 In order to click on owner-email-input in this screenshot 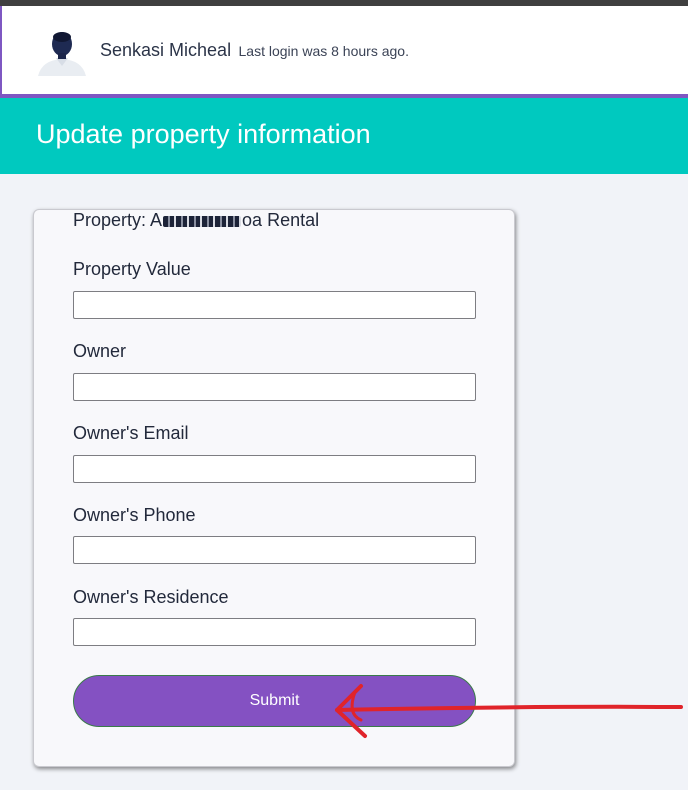, I will do `click(274, 469)`.